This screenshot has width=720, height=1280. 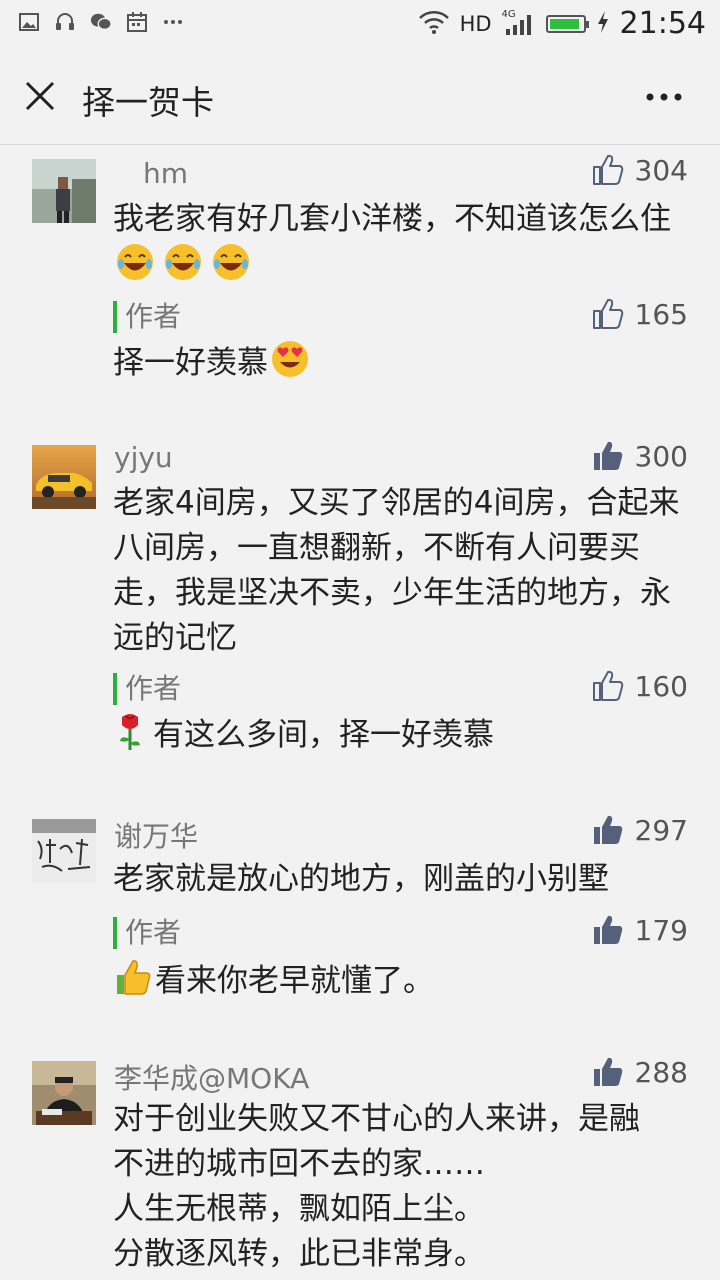 I want to click on thumbs-up-emoji-icon, so click(x=133, y=983).